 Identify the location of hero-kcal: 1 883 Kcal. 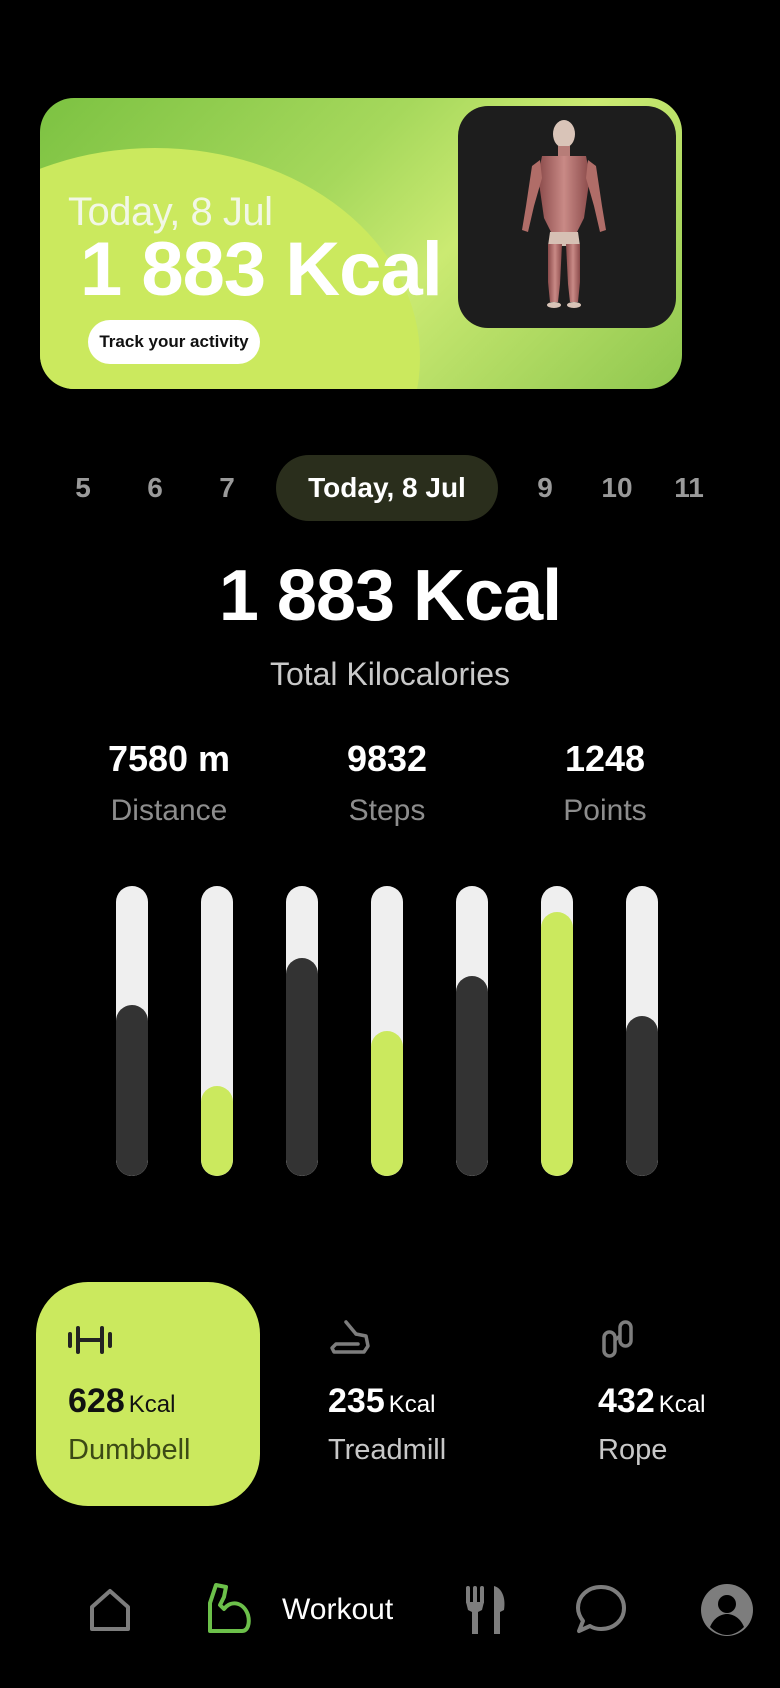
(261, 269).